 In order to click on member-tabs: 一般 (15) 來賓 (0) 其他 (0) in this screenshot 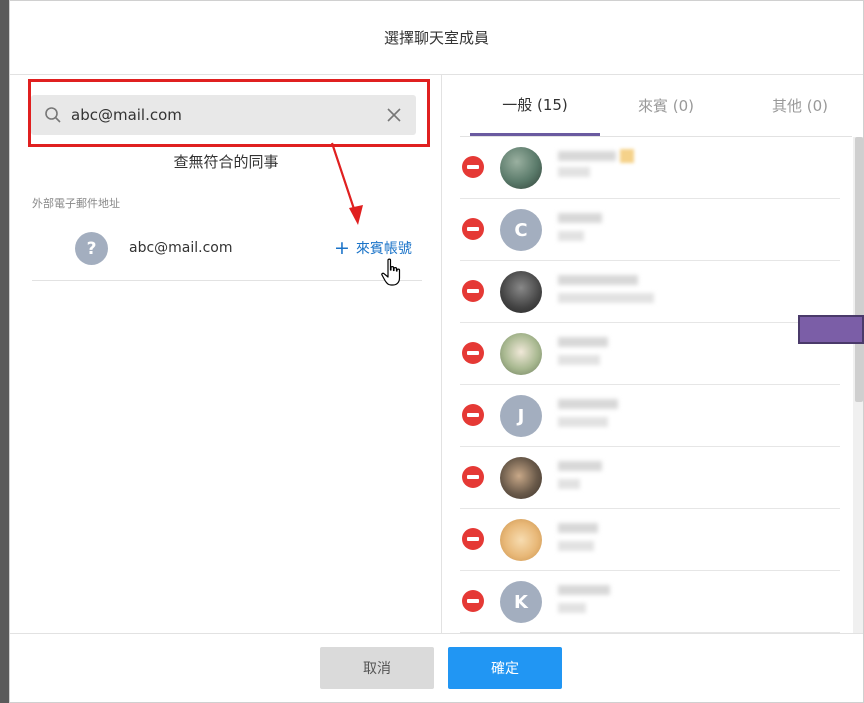, I will do `click(656, 106)`.